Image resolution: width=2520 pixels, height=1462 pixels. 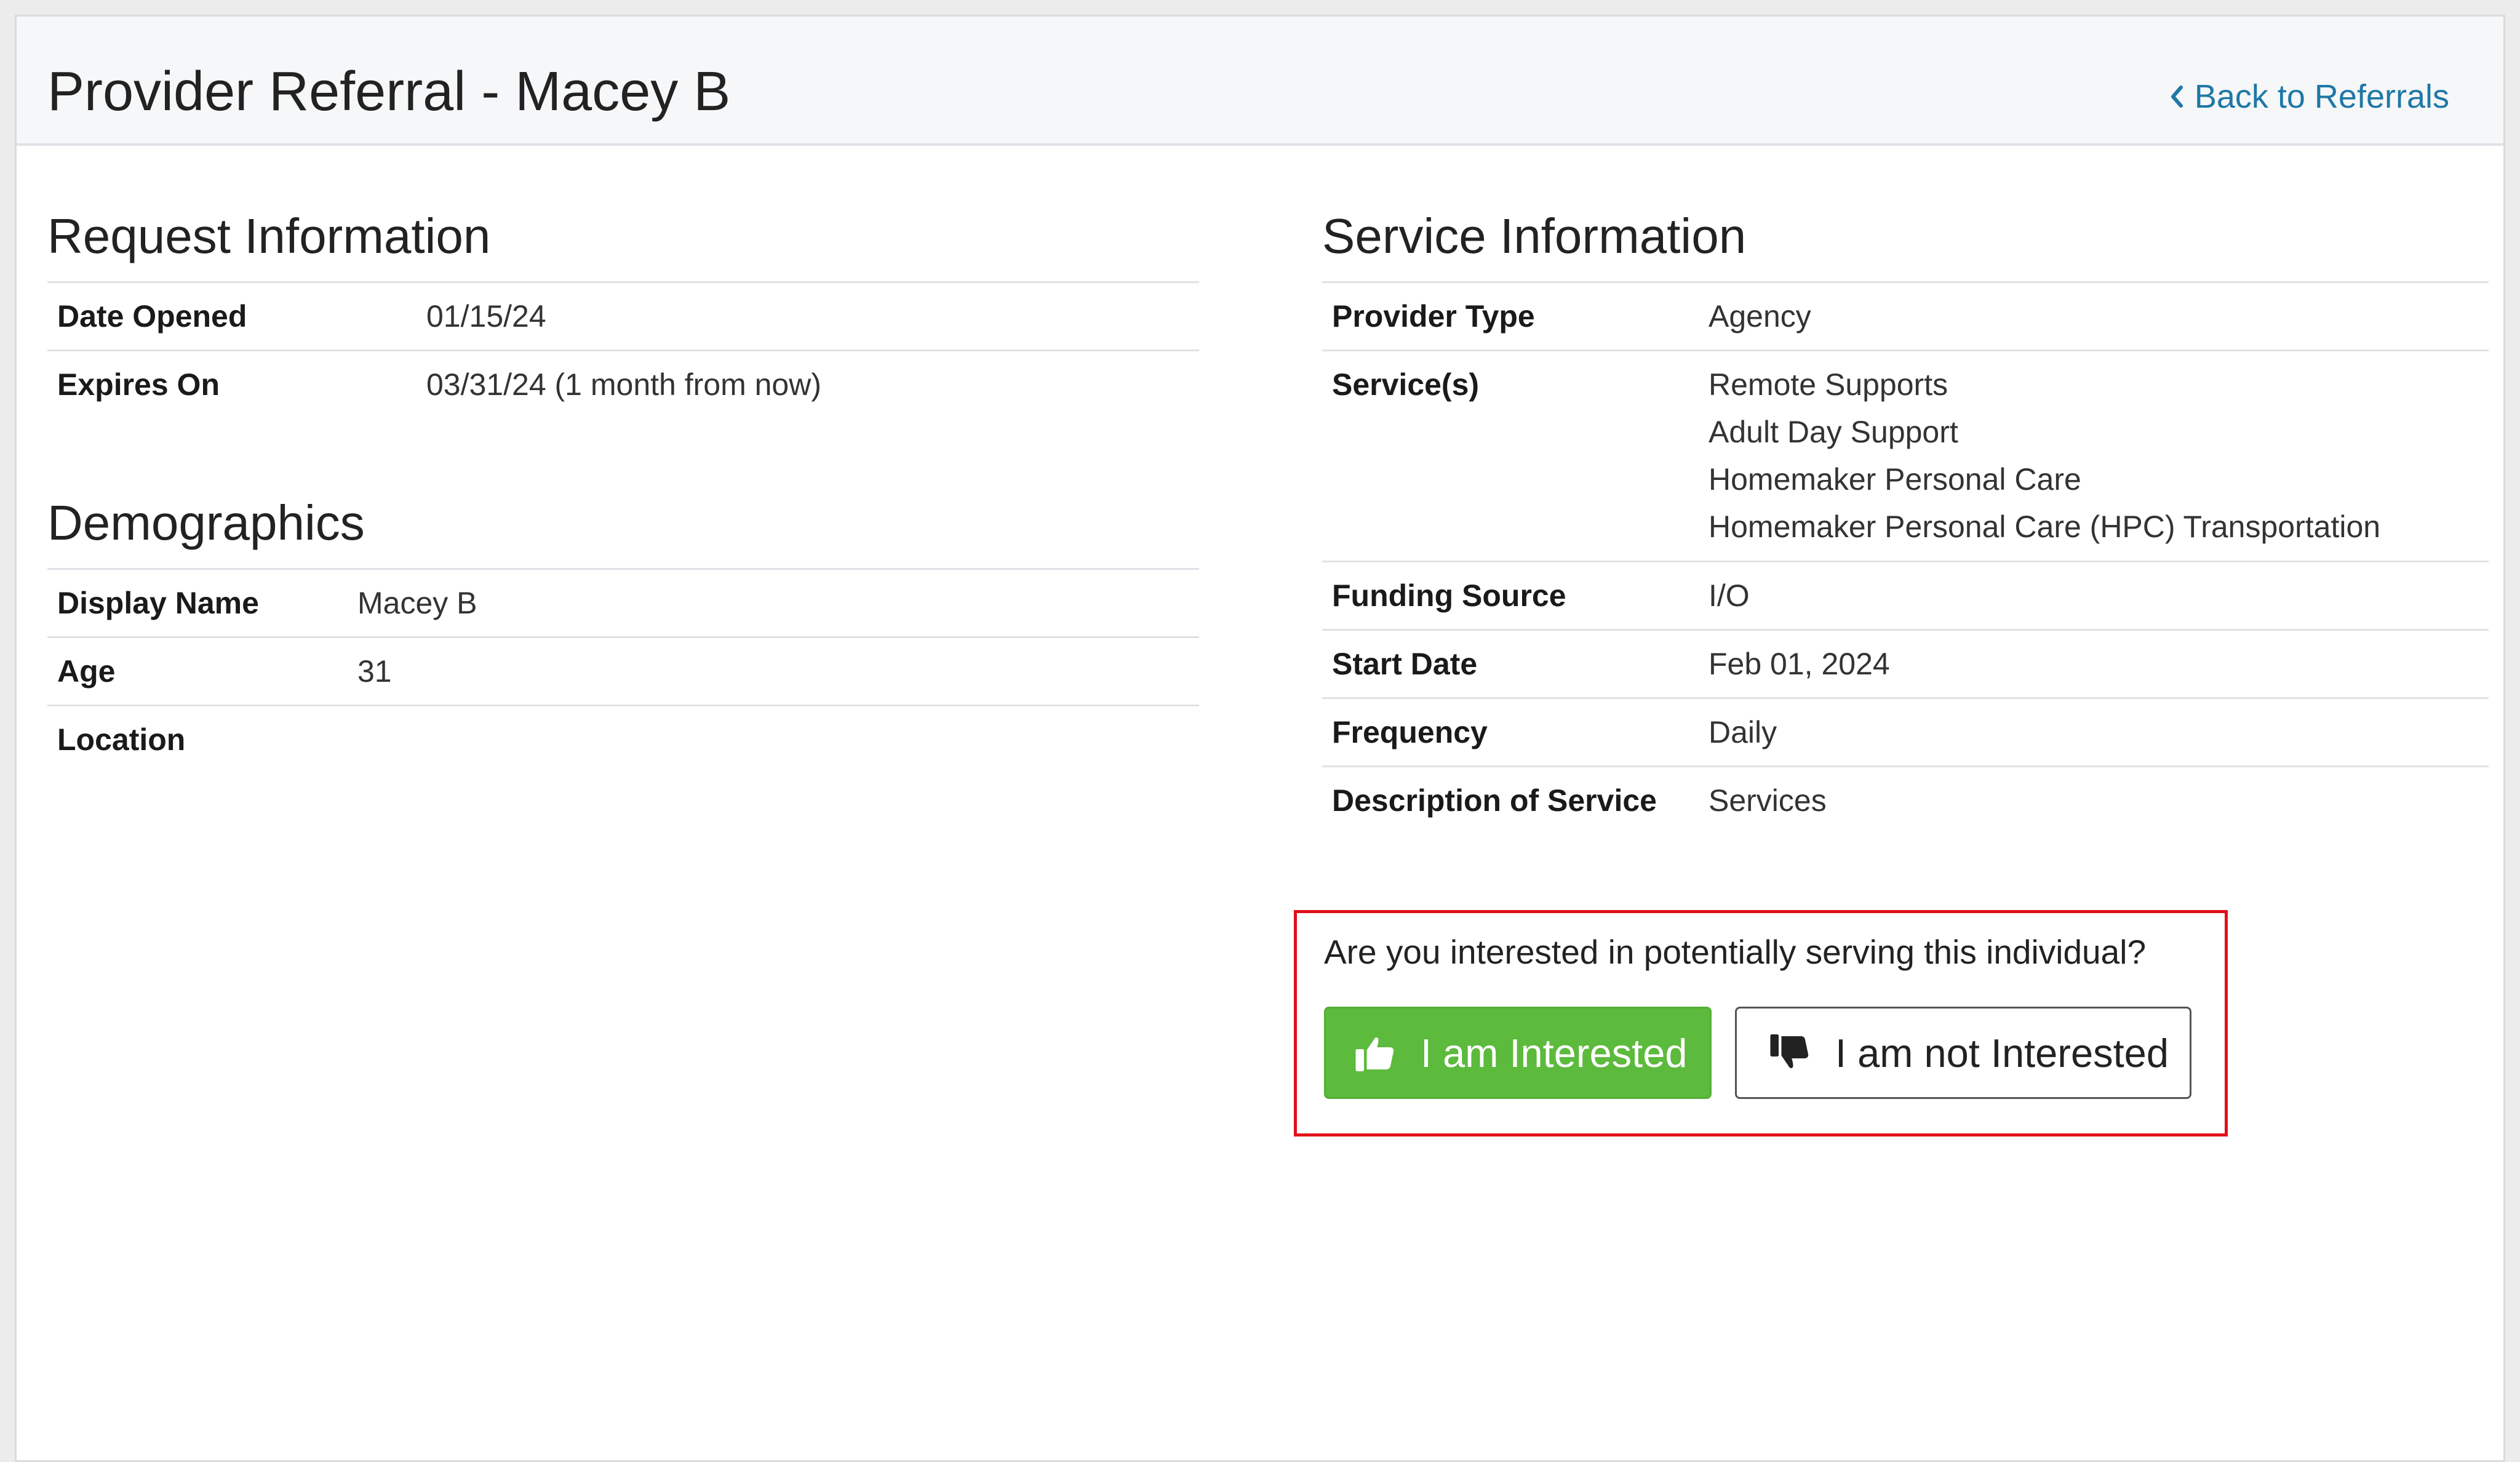 I want to click on table-row: Start Date Feb 01, 2024, so click(x=1905, y=663).